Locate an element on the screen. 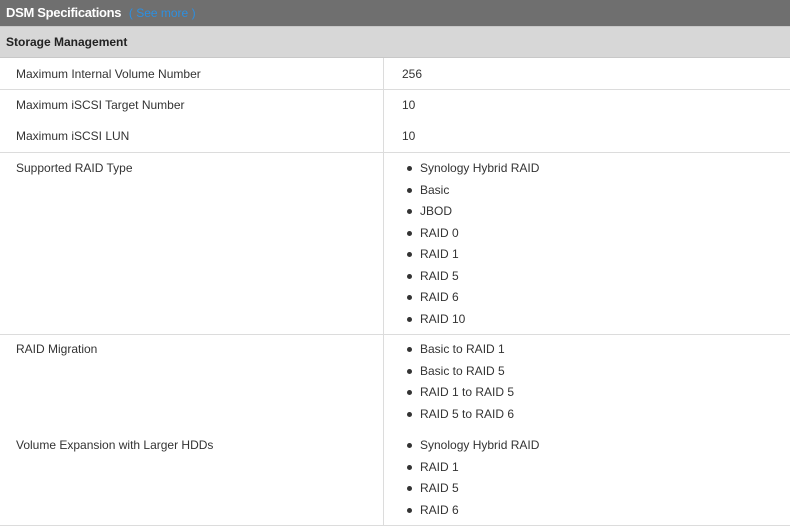  list-item-label: RAID 0 is located at coordinates (439, 232).